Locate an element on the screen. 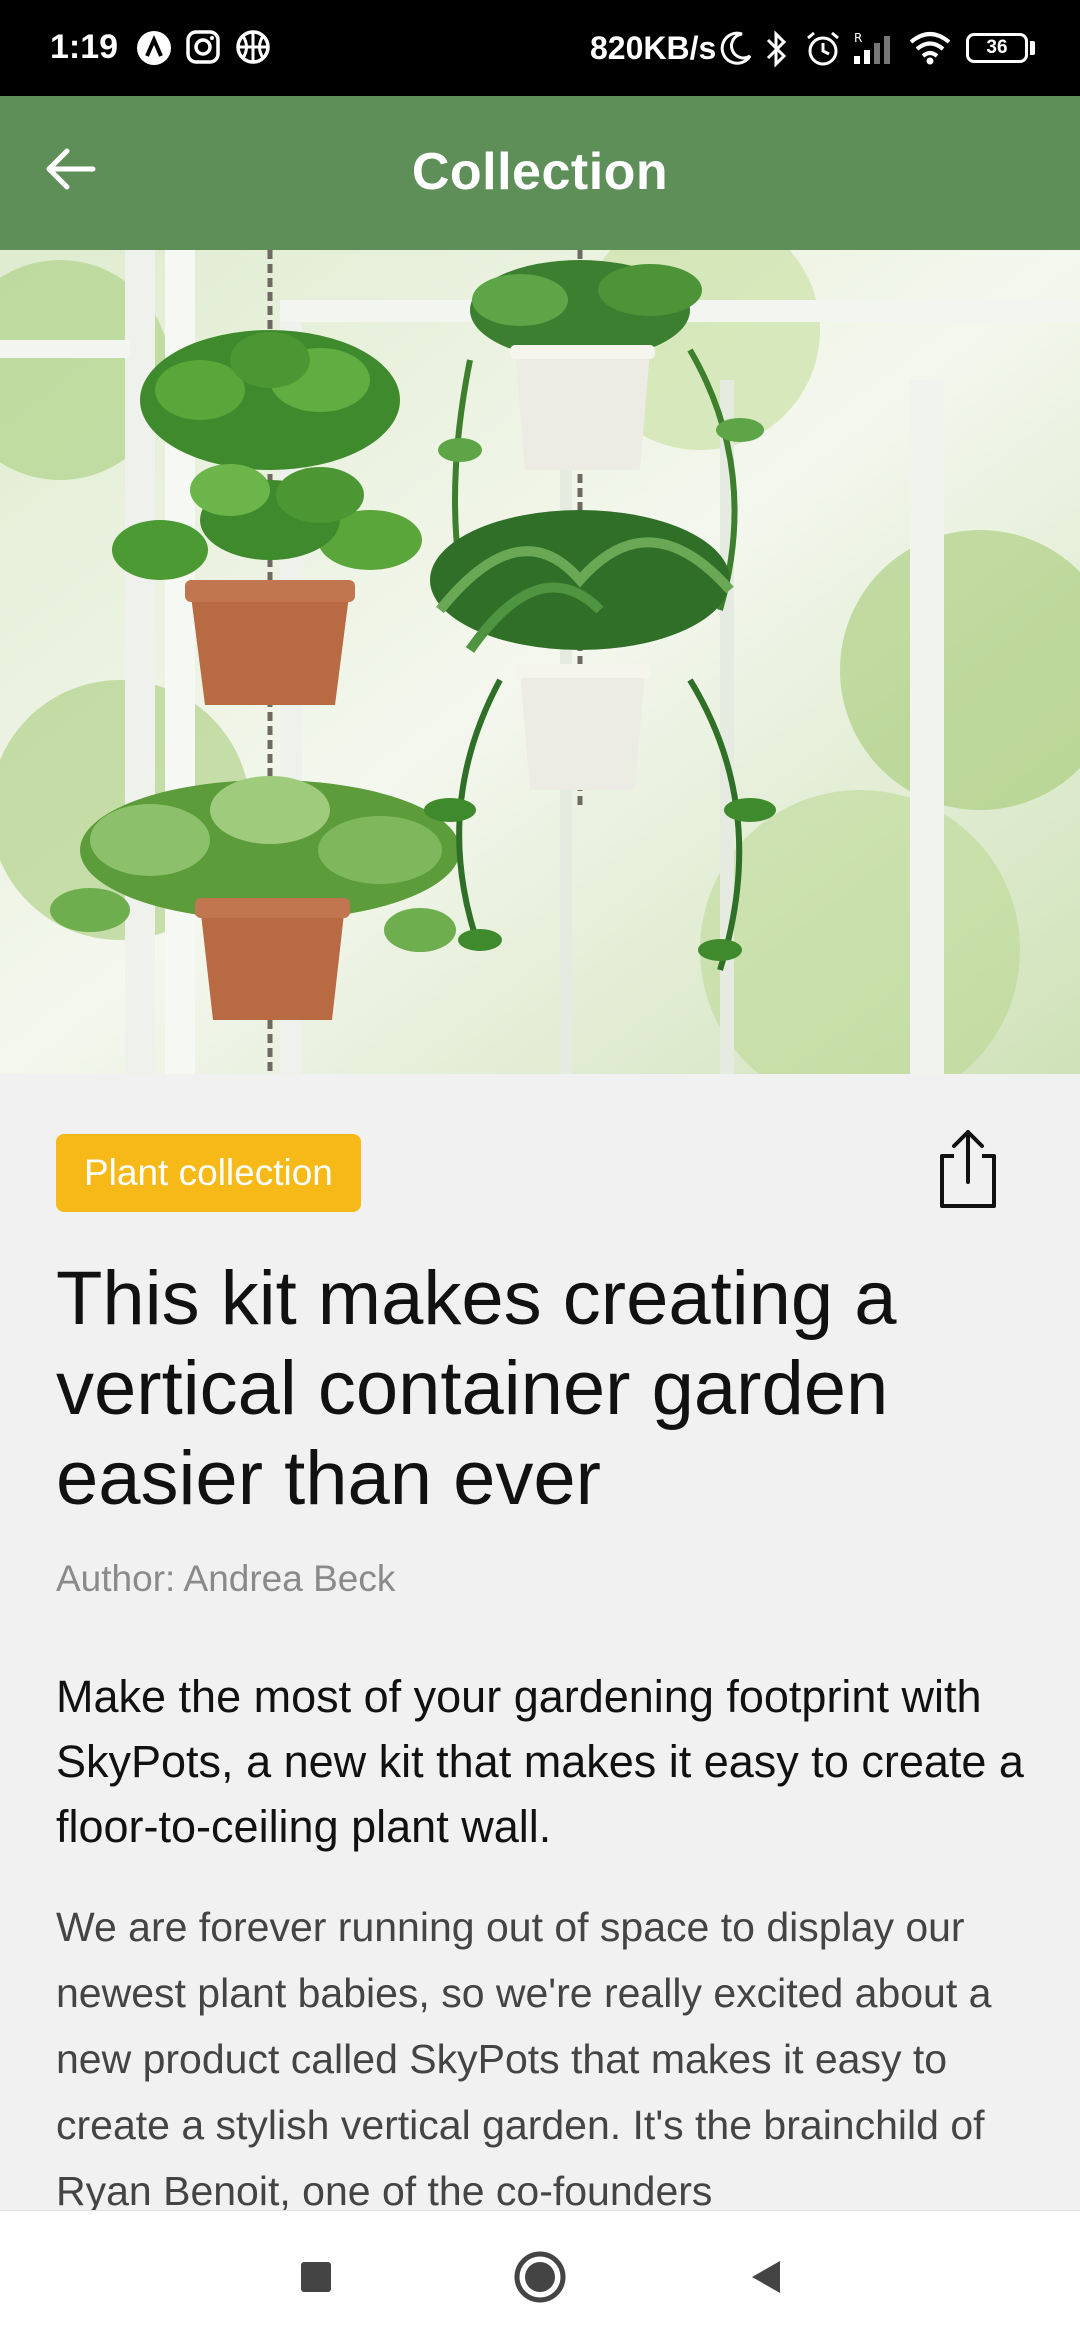 The height and width of the screenshot is (2341, 1080). back-triangle-icon is located at coordinates (766, 2277).